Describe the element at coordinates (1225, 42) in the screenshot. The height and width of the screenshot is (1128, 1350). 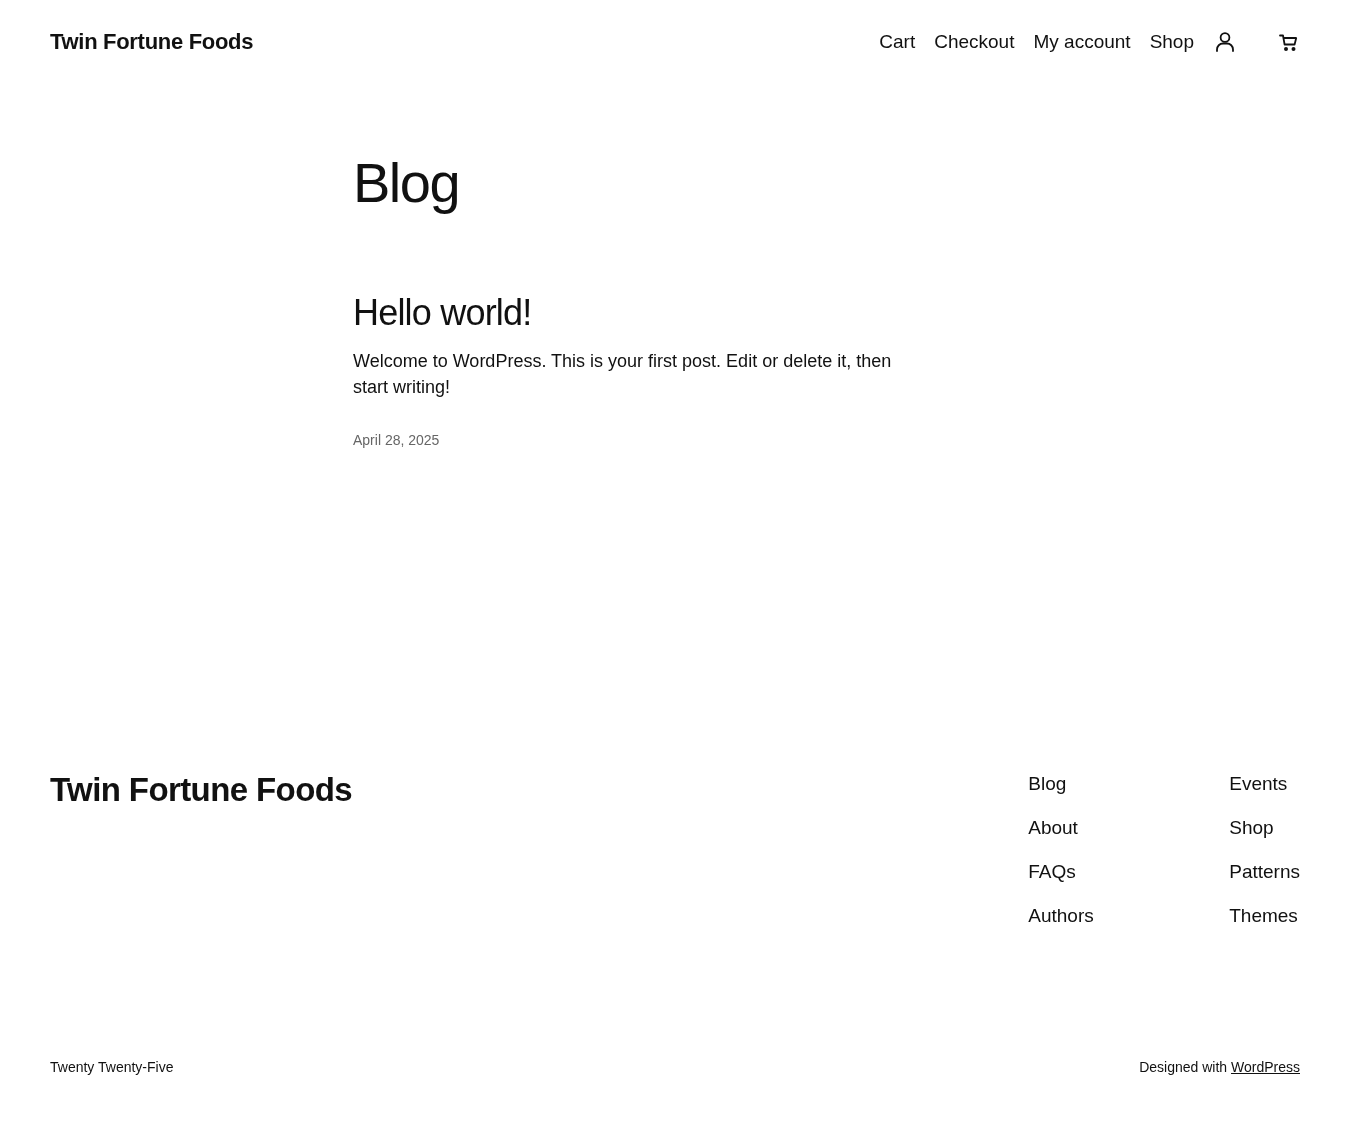
I see `account-icon` at that location.